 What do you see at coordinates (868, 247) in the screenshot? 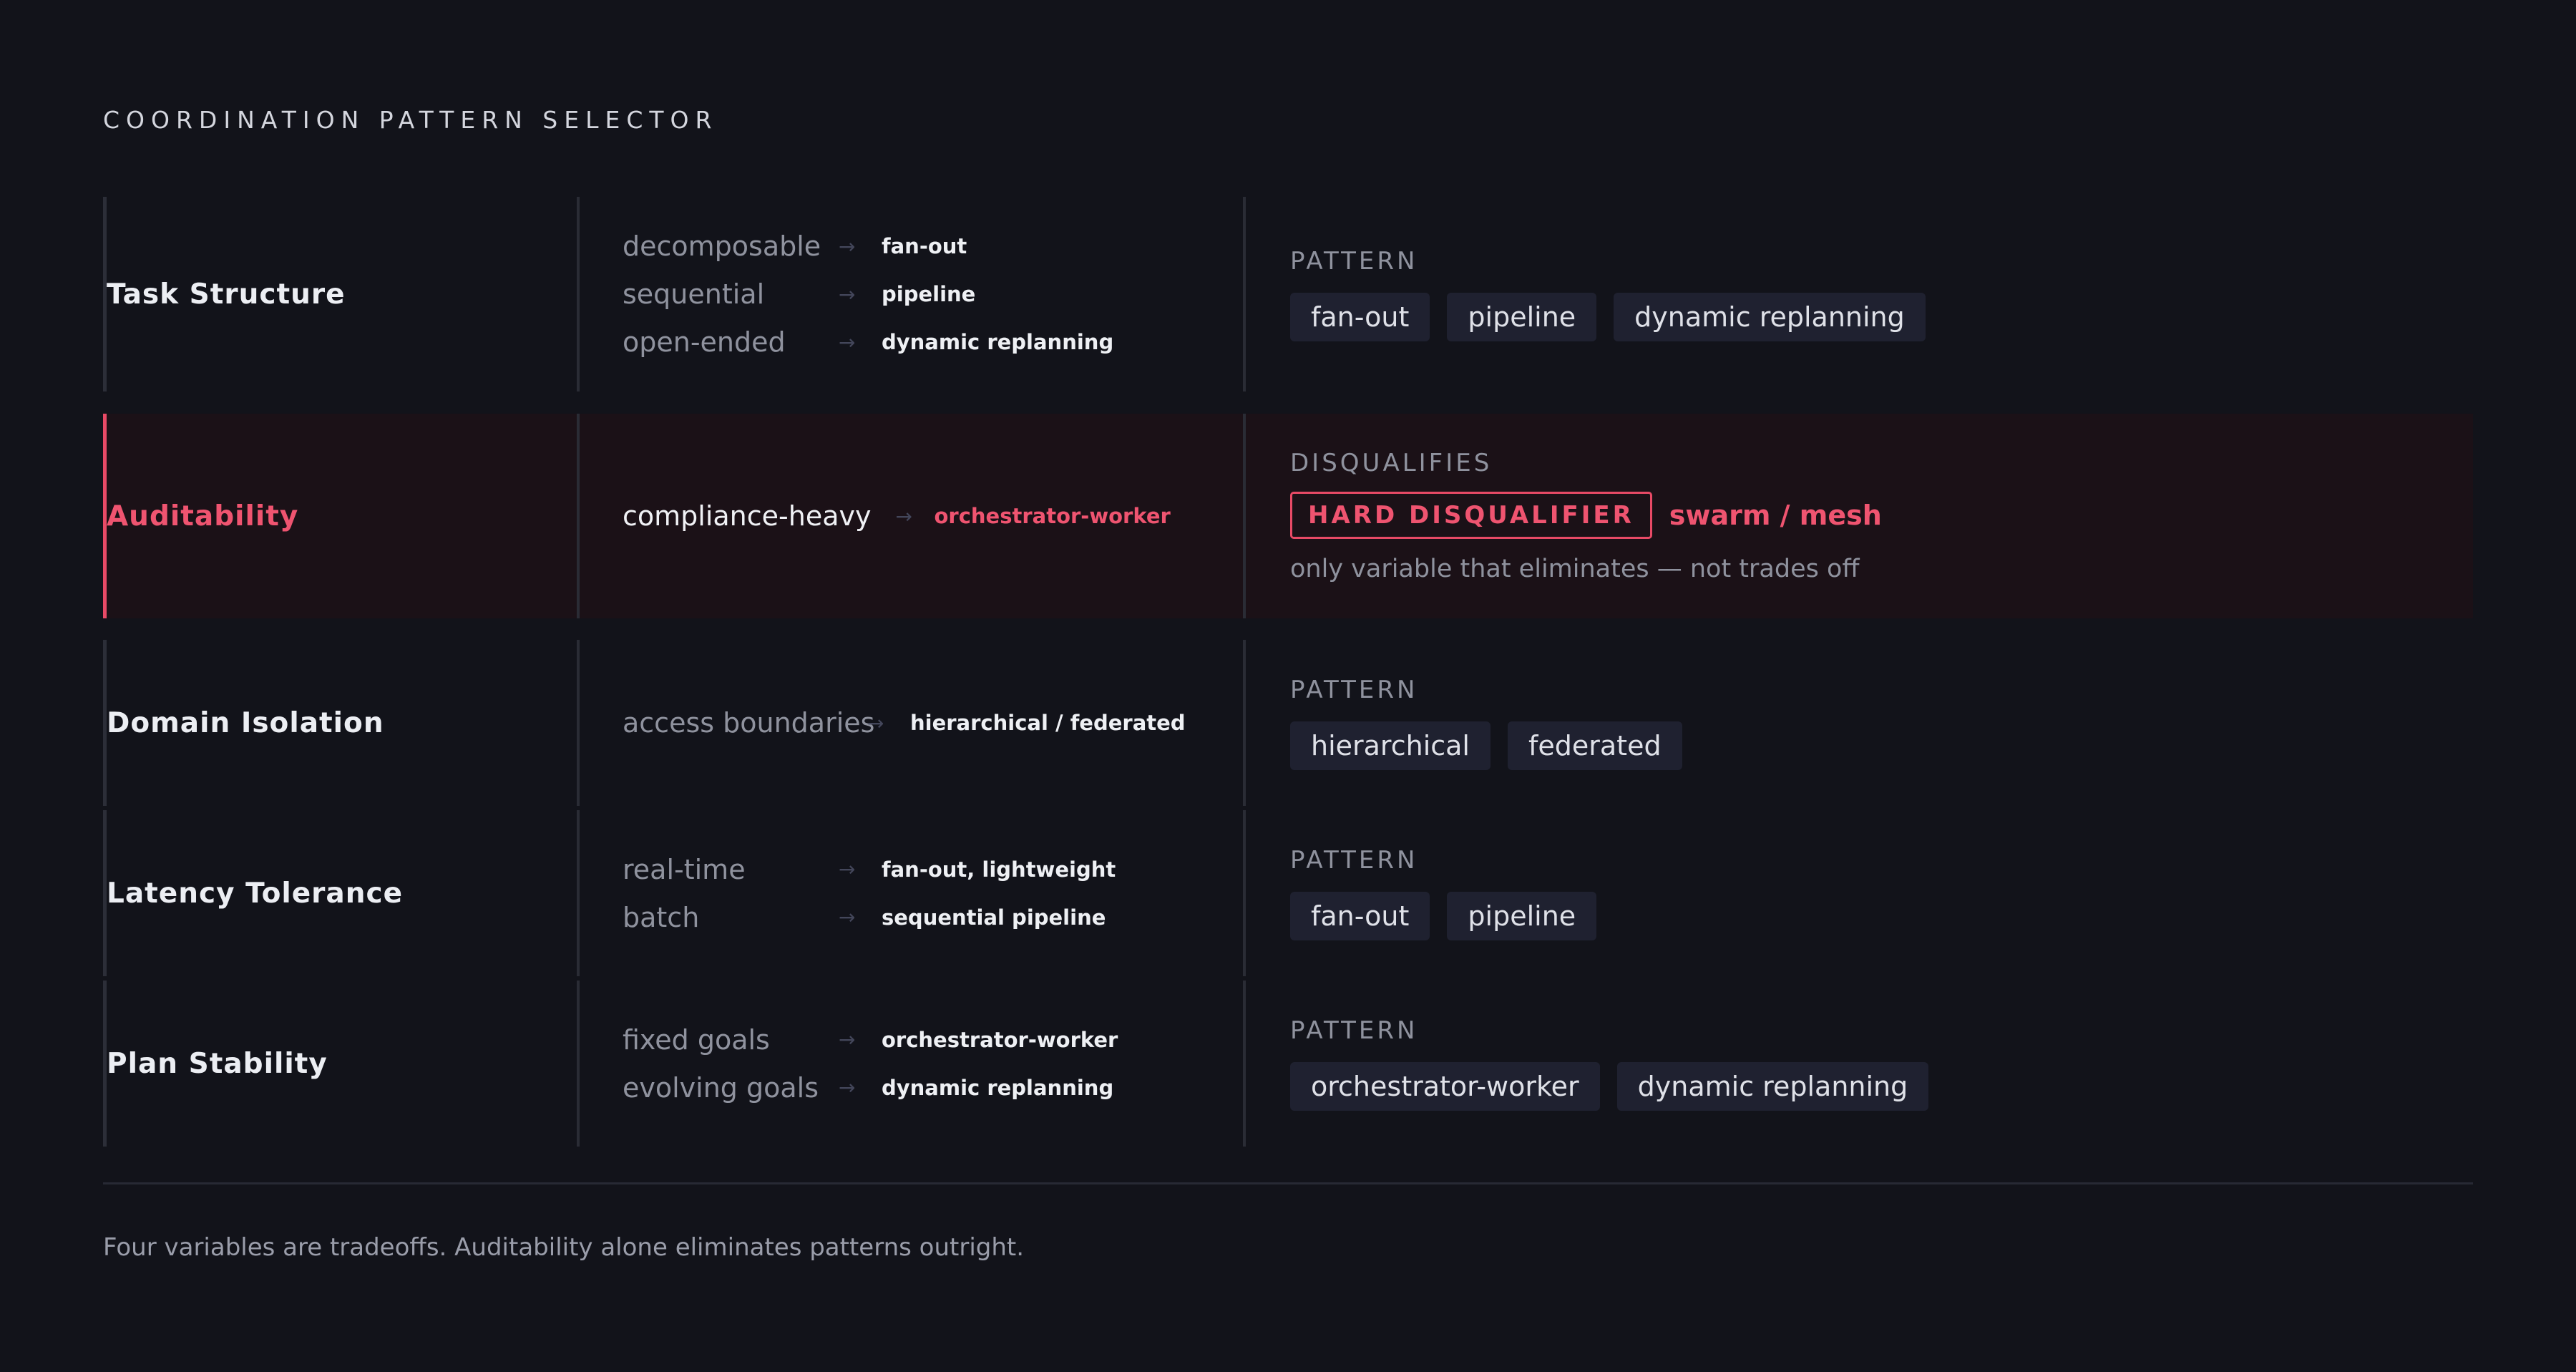
I see `condition-line: decomposable → fan-out` at bounding box center [868, 247].